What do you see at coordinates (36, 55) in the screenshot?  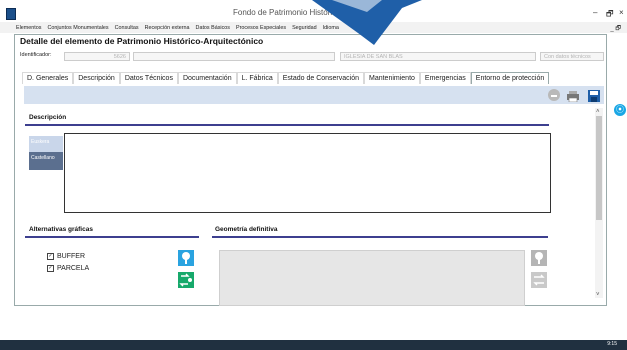 I see `identificador-label: Identificador:` at bounding box center [36, 55].